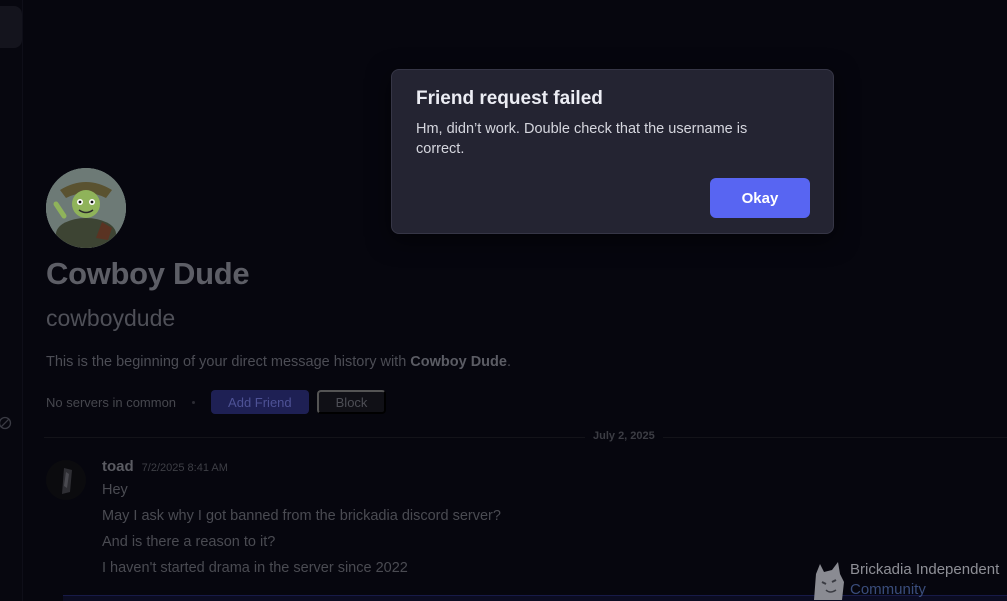 The image size is (1007, 601). What do you see at coordinates (525, 437) in the screenshot?
I see `date-divider` at bounding box center [525, 437].